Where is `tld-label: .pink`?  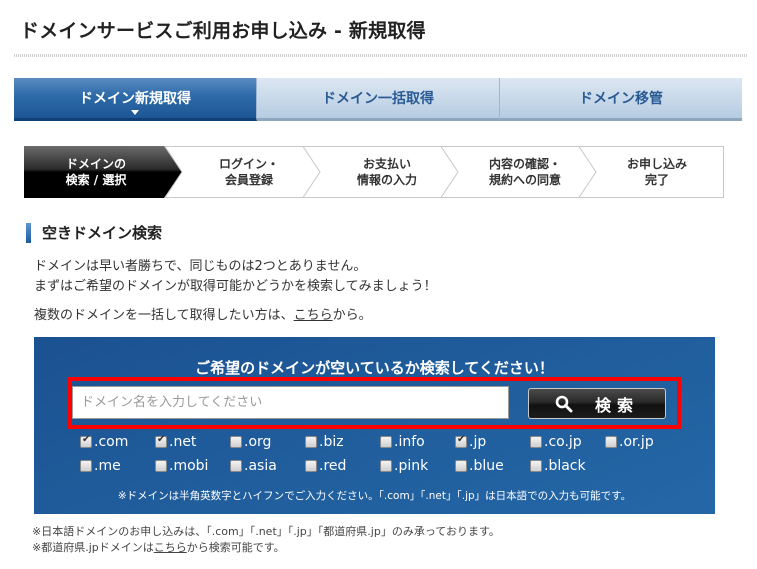 tld-label: .pink is located at coordinates (411, 466).